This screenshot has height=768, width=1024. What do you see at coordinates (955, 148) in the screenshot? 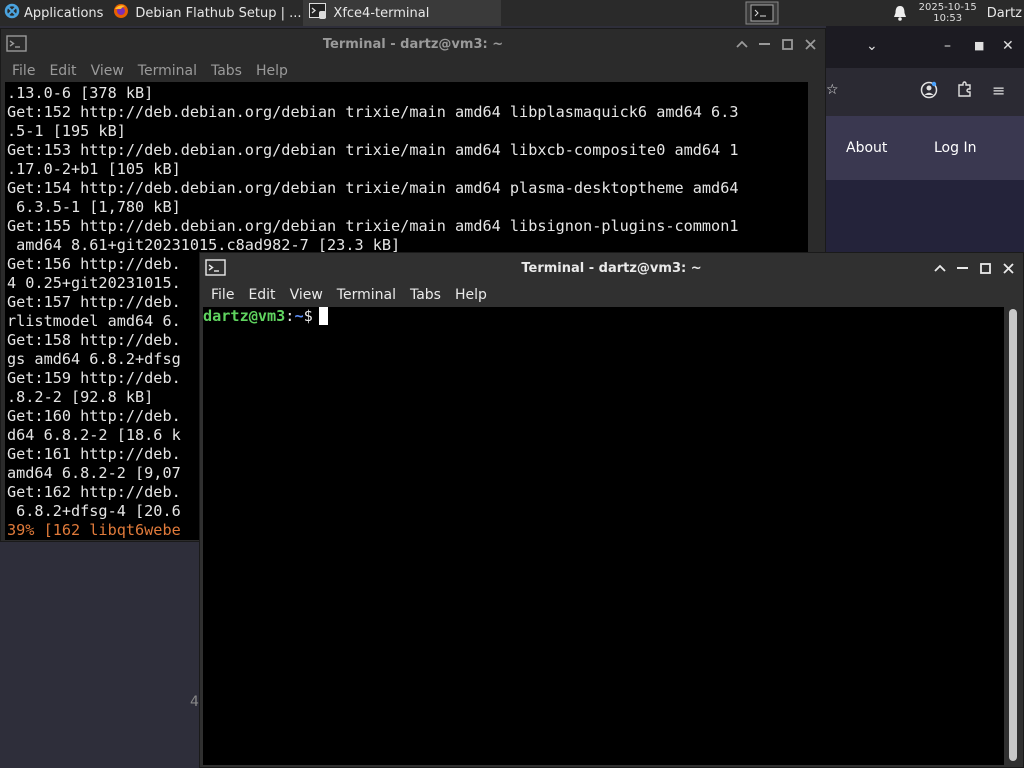
I see `nav-login-link: Log In` at bounding box center [955, 148].